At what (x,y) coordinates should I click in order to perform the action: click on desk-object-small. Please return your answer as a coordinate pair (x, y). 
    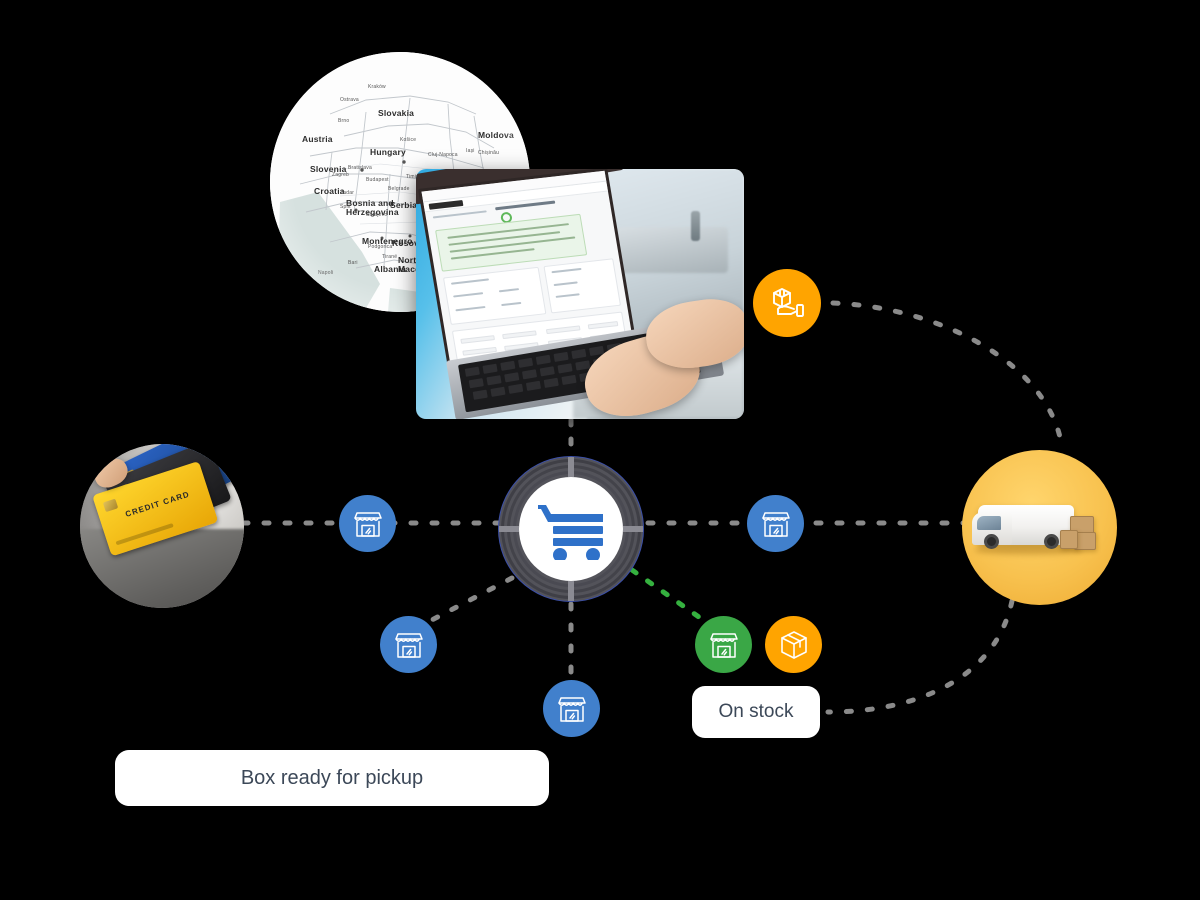
    Looking at the image, I should click on (695, 226).